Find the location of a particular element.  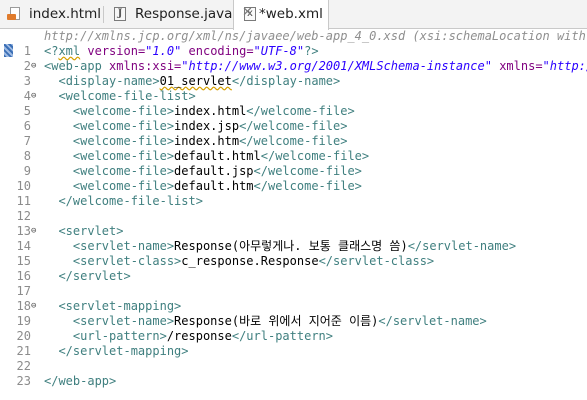

code-line-3: <display-name>01_servlet</display-name> is located at coordinates (192, 81).